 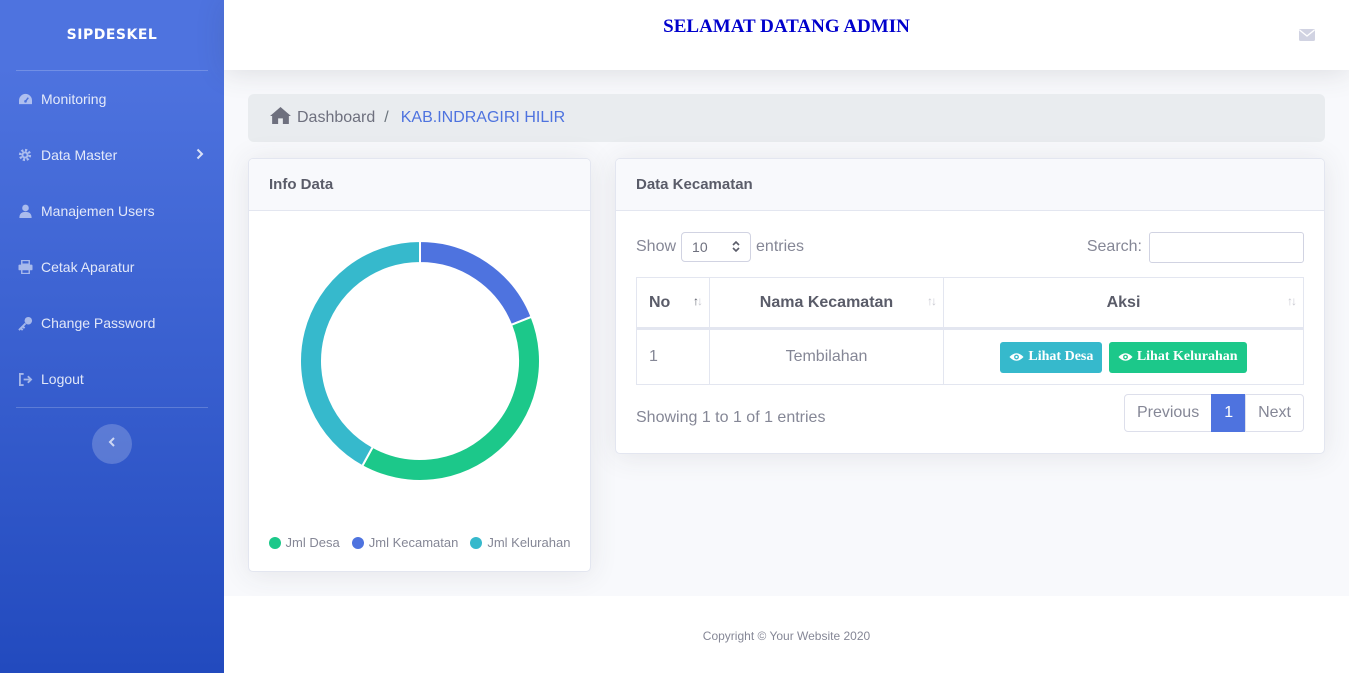 I want to click on column-header-aksi: Aksi ↑↓, so click(x=1123, y=303).